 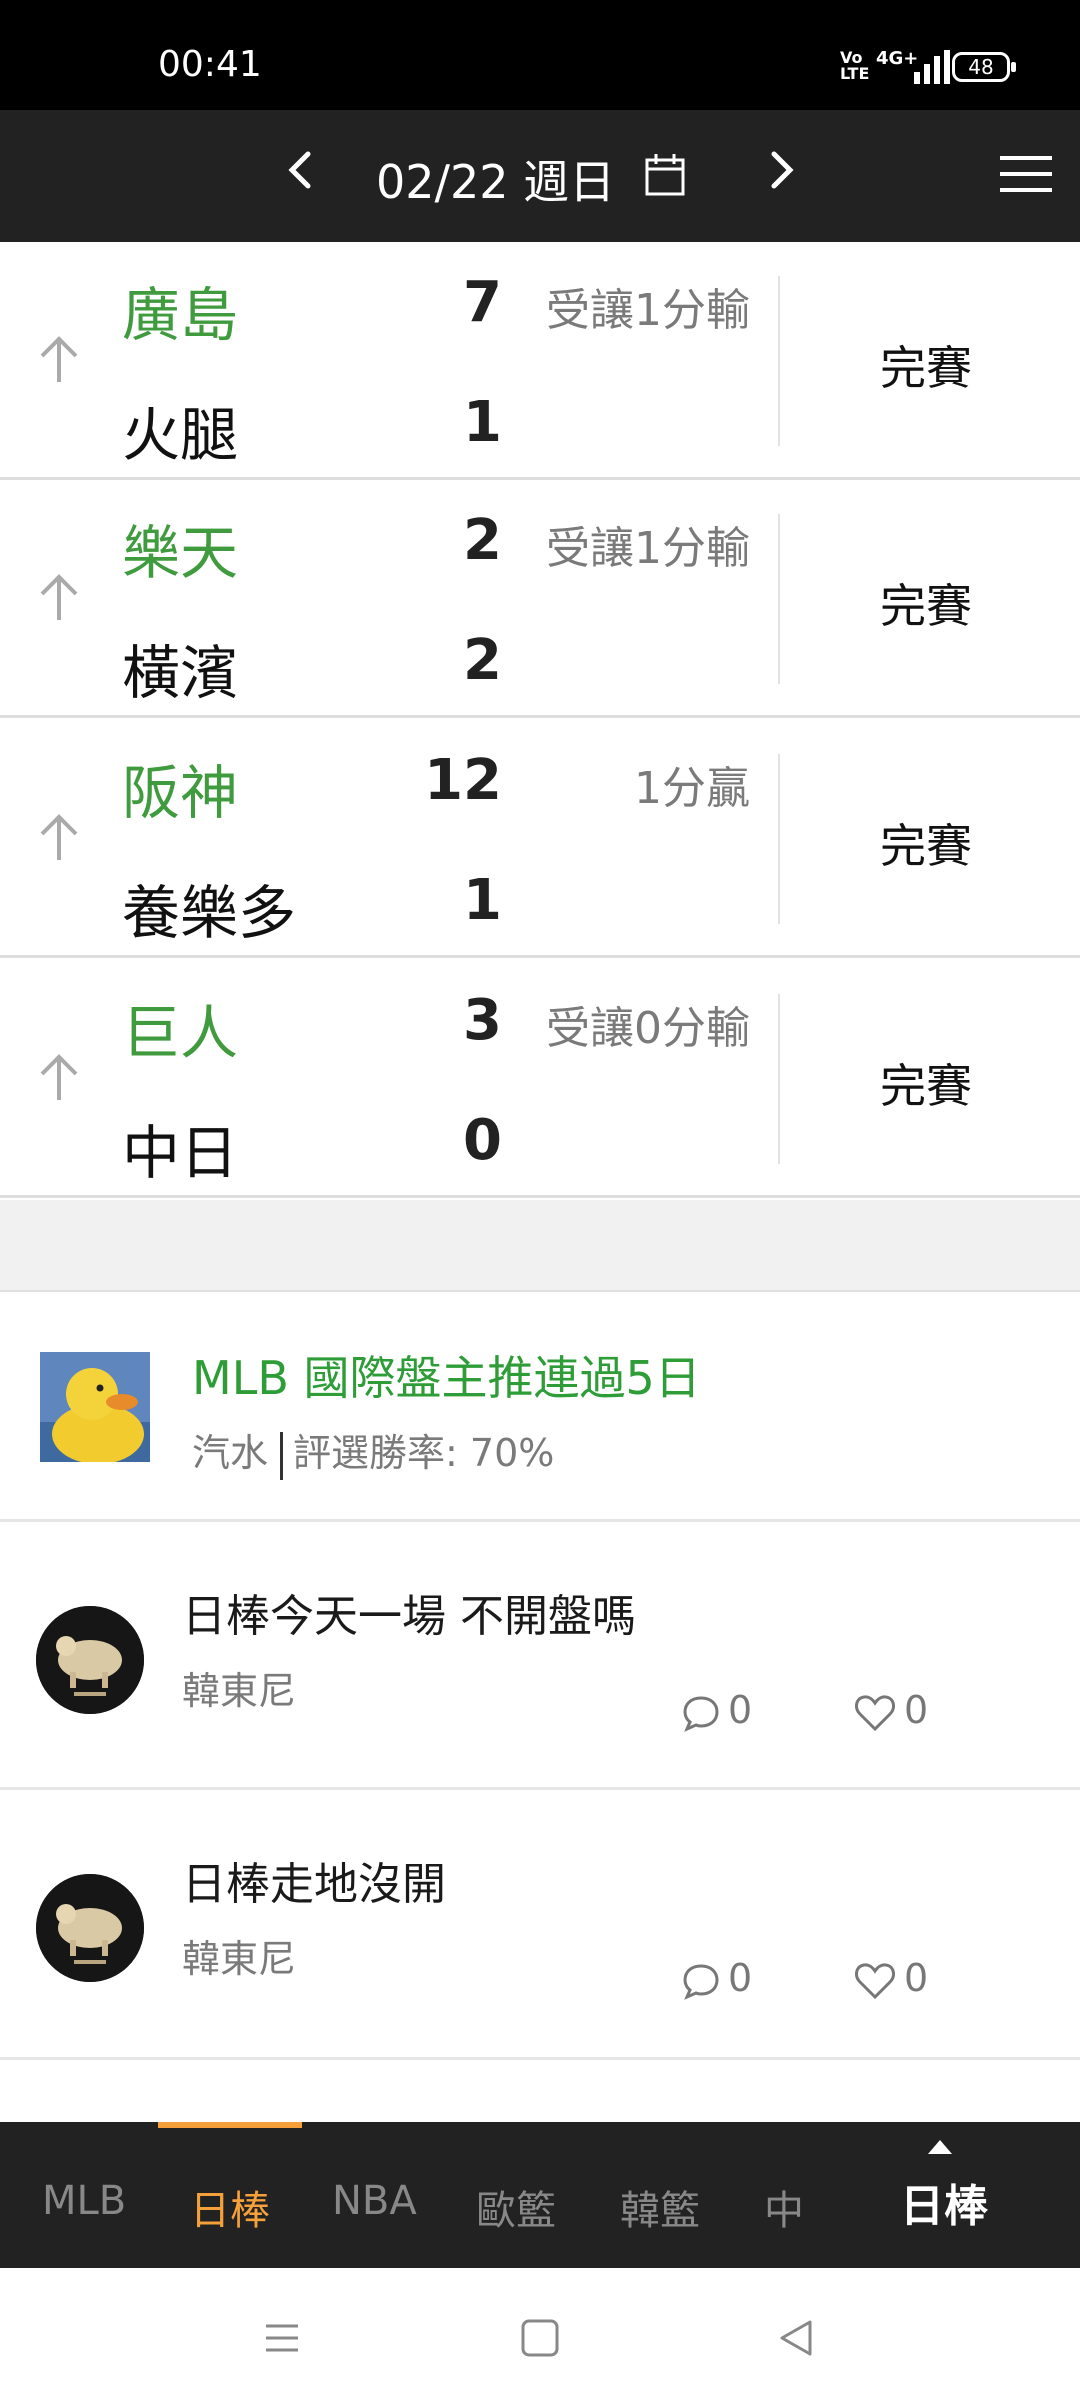 I want to click on tab-npb: 日棒, so click(x=230, y=2207).